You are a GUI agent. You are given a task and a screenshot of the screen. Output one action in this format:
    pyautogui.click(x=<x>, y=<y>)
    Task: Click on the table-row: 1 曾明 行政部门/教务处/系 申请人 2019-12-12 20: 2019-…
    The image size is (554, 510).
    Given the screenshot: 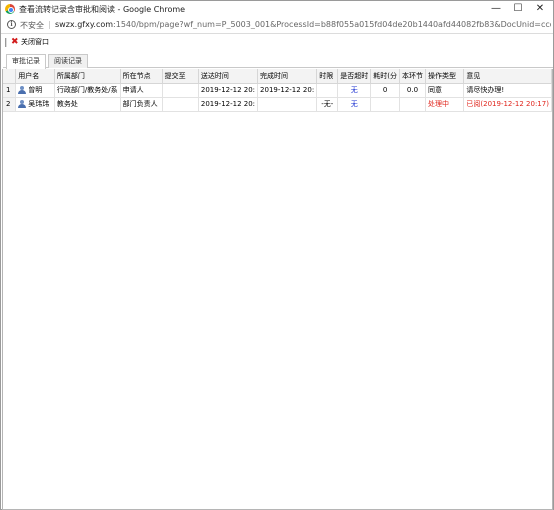 What is the action you would take?
    pyautogui.click(x=277, y=90)
    